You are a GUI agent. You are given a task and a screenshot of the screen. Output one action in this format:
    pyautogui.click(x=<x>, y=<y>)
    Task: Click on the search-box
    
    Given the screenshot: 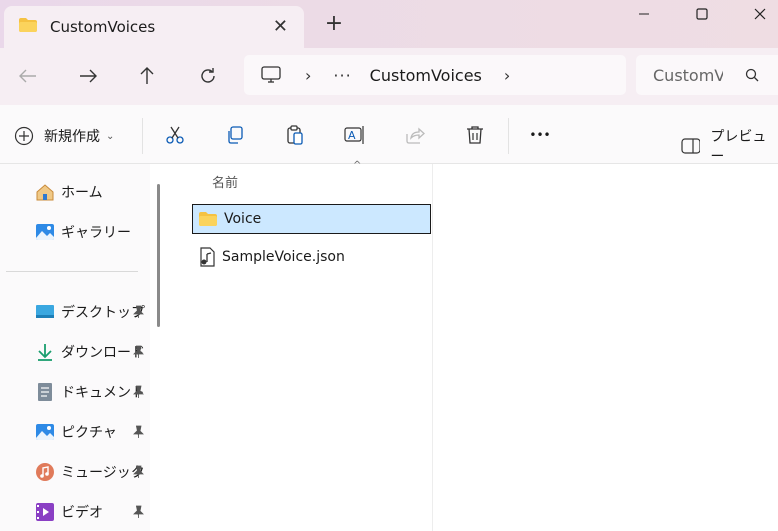 What is the action you would take?
    pyautogui.click(x=707, y=75)
    